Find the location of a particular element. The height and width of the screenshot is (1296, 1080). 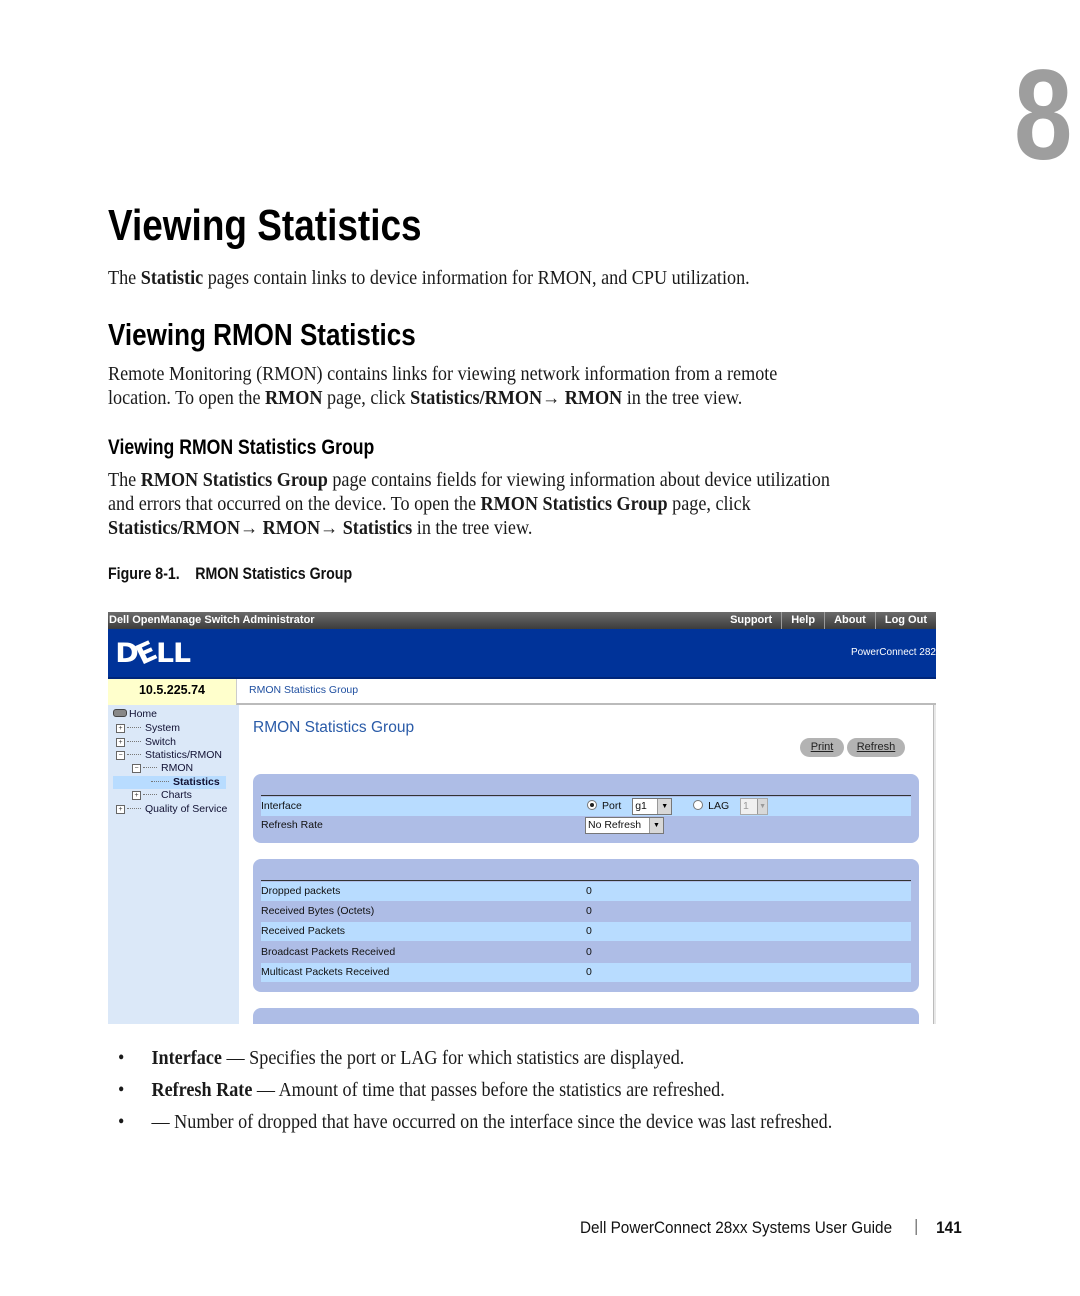

additional-panel is located at coordinates (586, 1016).